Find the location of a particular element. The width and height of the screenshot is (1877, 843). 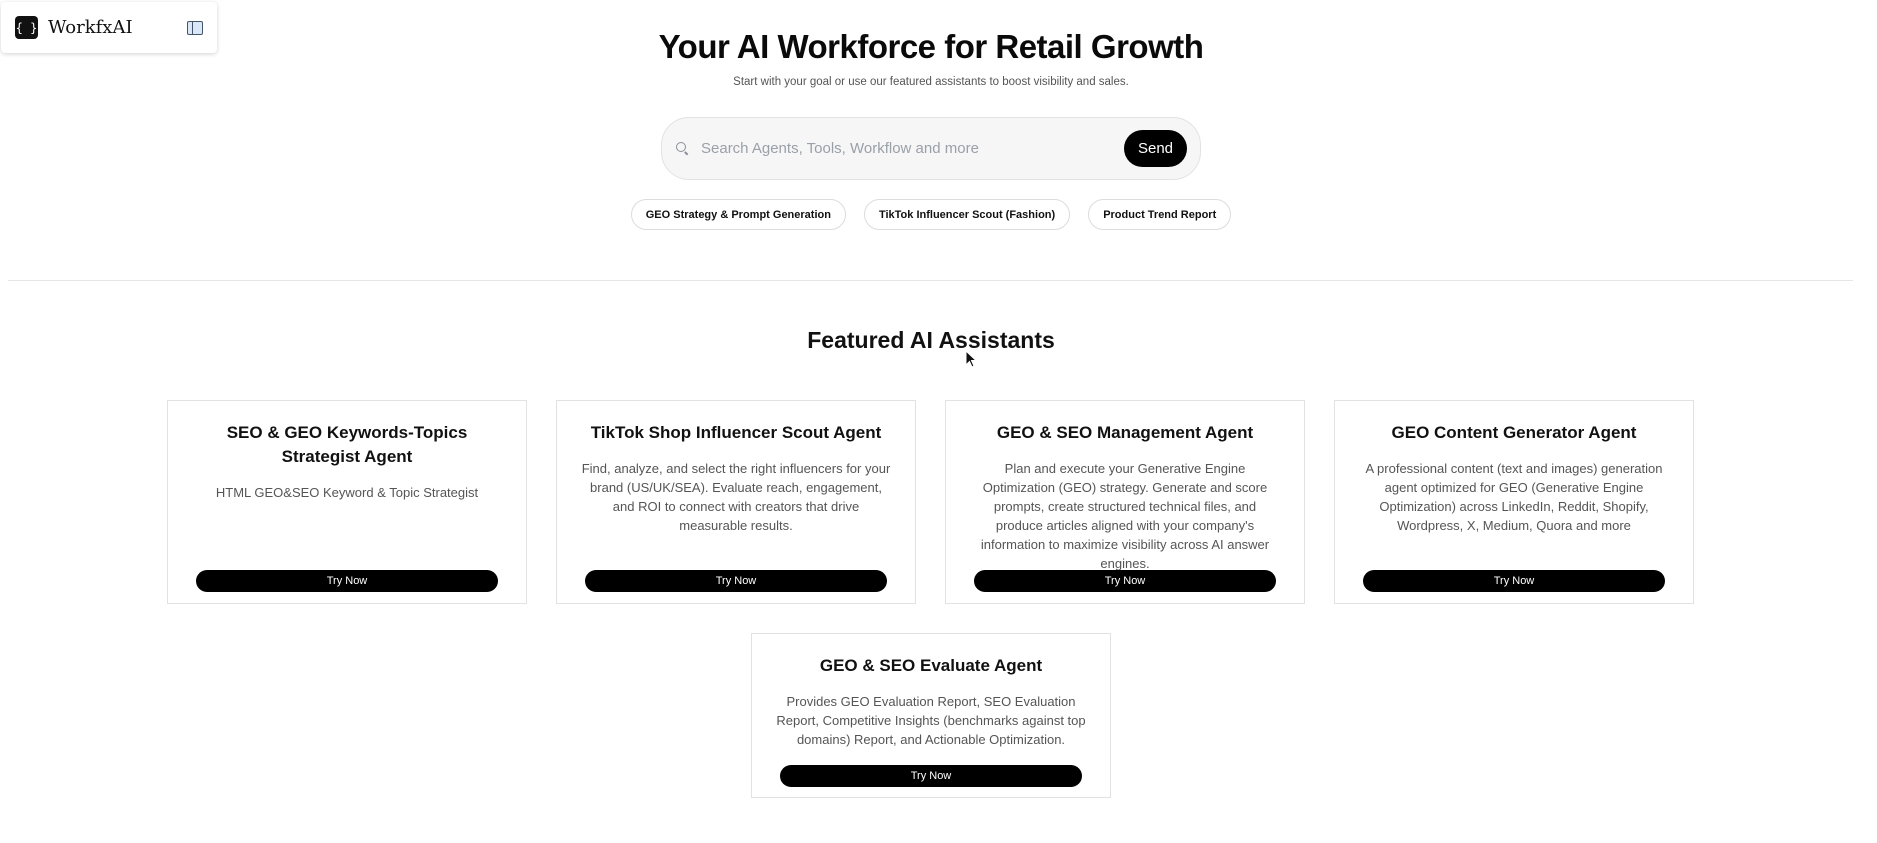

mouse-pointer-icon is located at coordinates (971, 359).